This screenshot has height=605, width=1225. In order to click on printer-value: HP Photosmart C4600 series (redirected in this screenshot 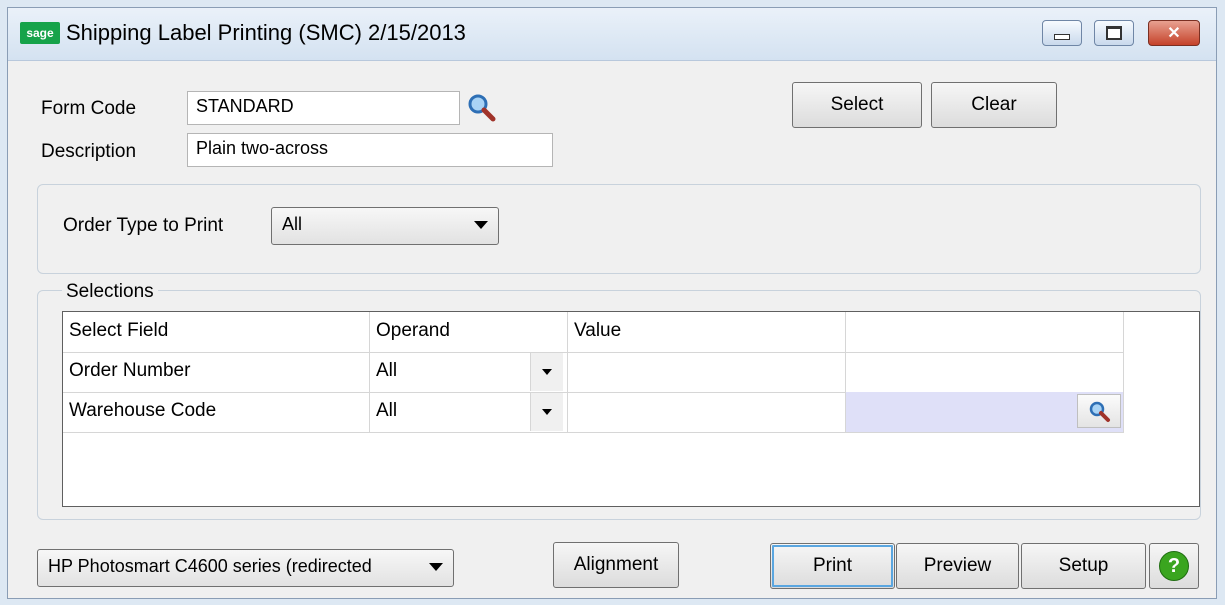, I will do `click(210, 566)`.